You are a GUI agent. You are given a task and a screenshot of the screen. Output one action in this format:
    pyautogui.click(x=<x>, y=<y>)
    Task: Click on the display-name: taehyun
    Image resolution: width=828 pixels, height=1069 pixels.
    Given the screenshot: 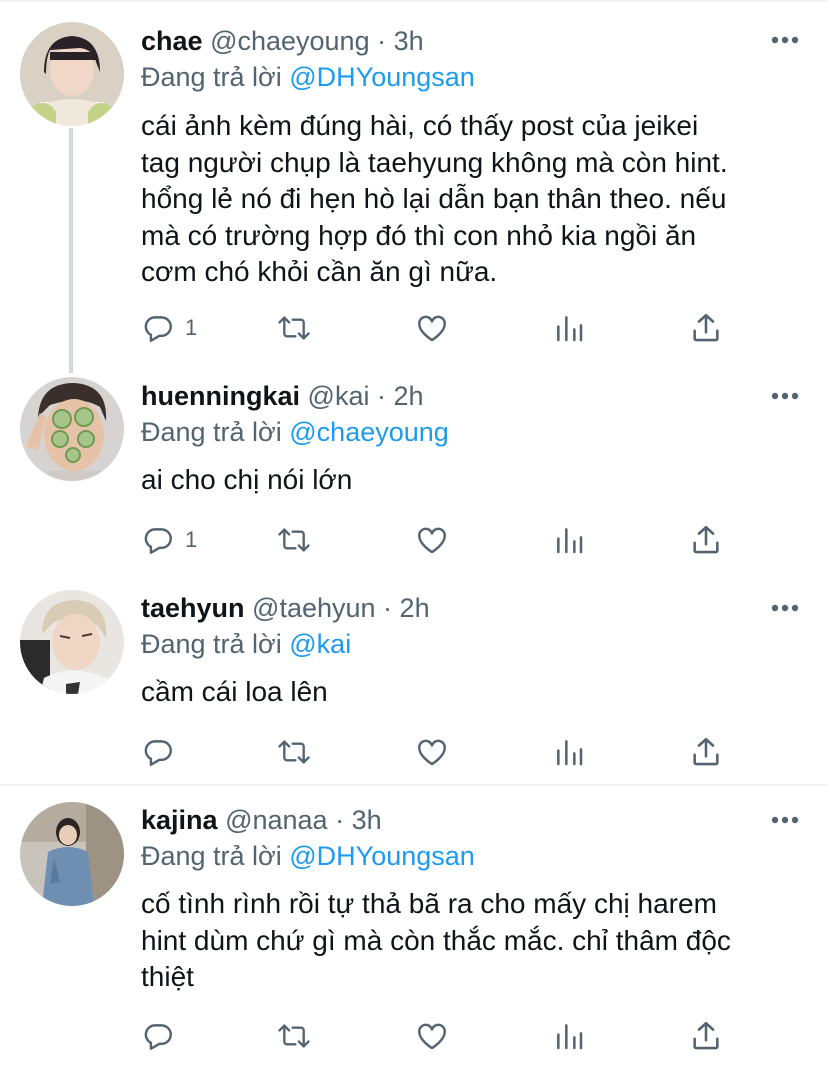 What is the action you would take?
    pyautogui.click(x=193, y=608)
    